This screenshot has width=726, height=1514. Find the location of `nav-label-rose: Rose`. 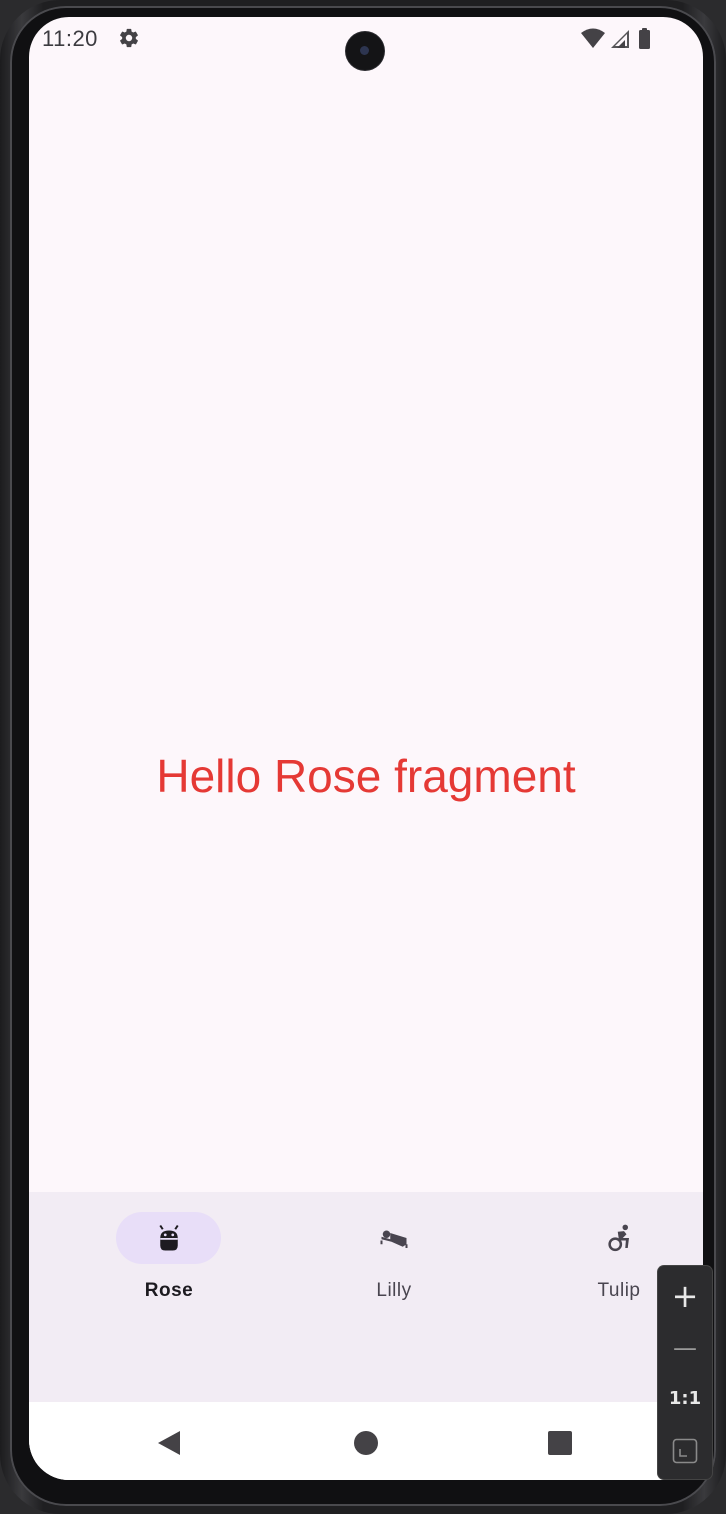

nav-label-rose: Rose is located at coordinates (169, 1290).